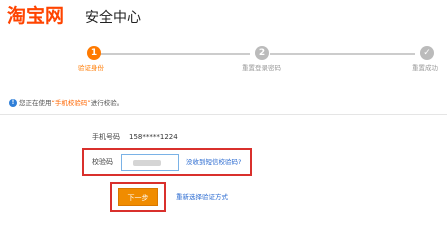  What do you see at coordinates (71, 103) in the screenshot?
I see `notice-method: “手机校验码”` at bounding box center [71, 103].